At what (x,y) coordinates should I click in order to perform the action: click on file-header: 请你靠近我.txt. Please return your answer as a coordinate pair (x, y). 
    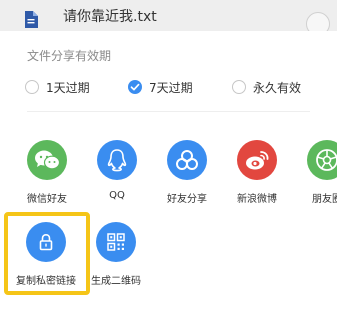
    Looking at the image, I should click on (168, 18).